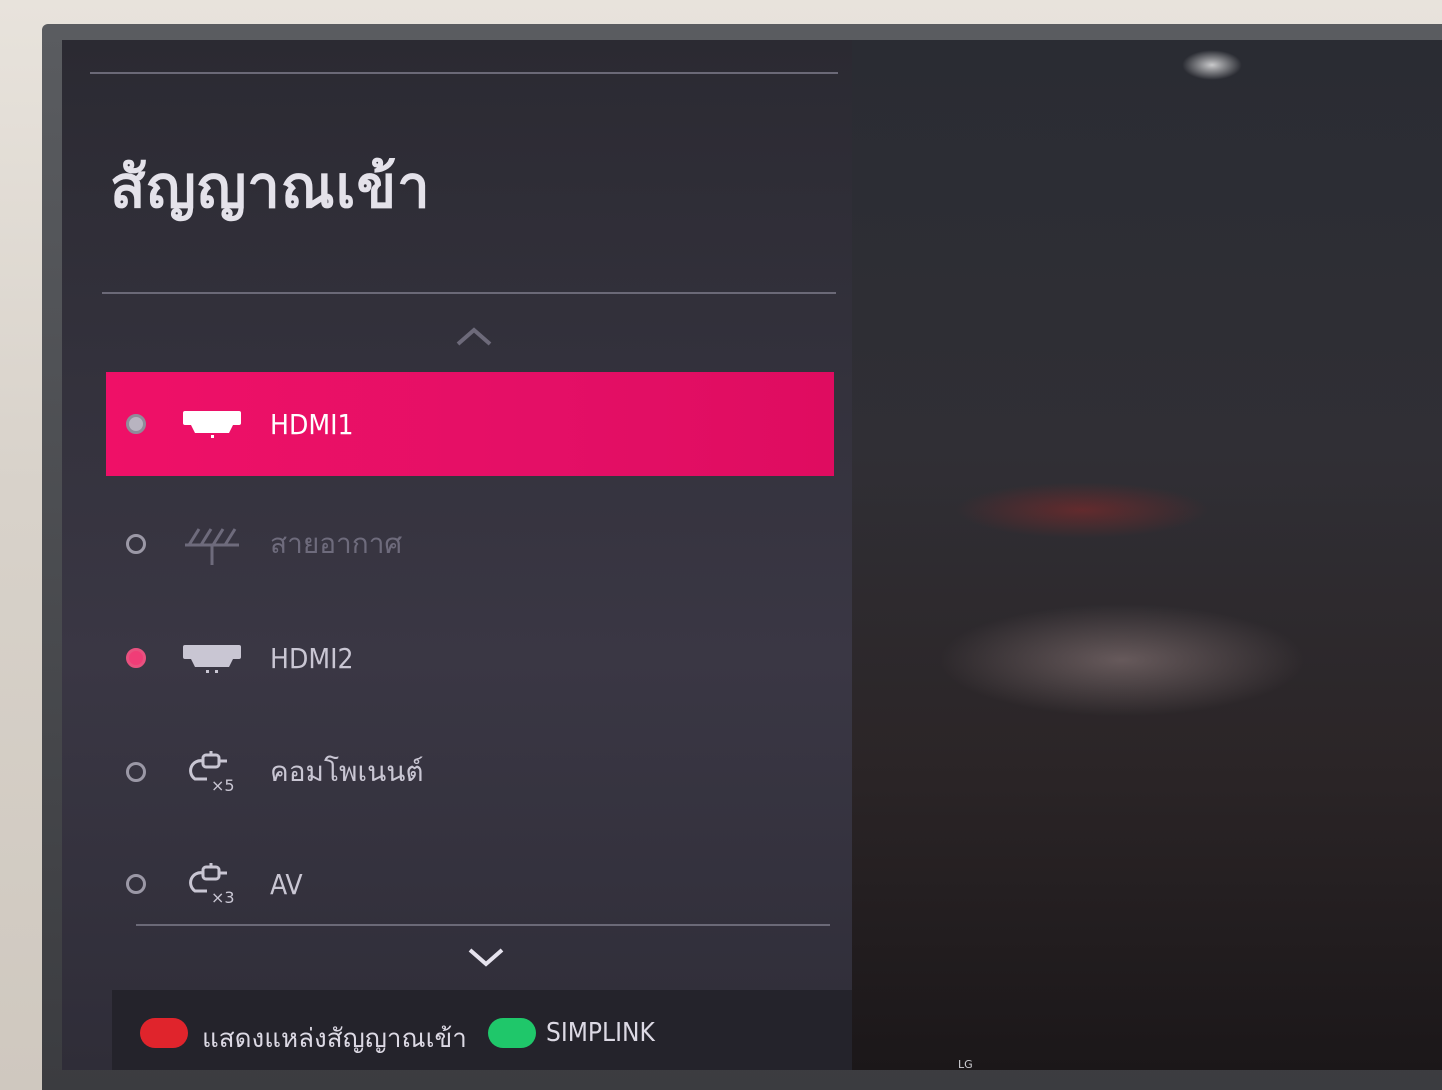 Image resolution: width=1442 pixels, height=1090 pixels. I want to click on red-key-label: แสดงแหล่งสัญญาณเข้า, so click(334, 1039).